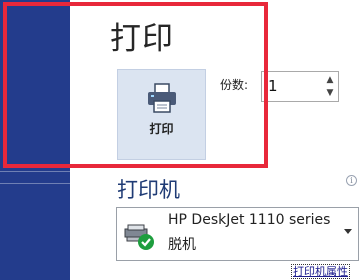 The height and width of the screenshot is (280, 360). I want to click on copies-stepper: 1 ▲ ▼, so click(300, 86).